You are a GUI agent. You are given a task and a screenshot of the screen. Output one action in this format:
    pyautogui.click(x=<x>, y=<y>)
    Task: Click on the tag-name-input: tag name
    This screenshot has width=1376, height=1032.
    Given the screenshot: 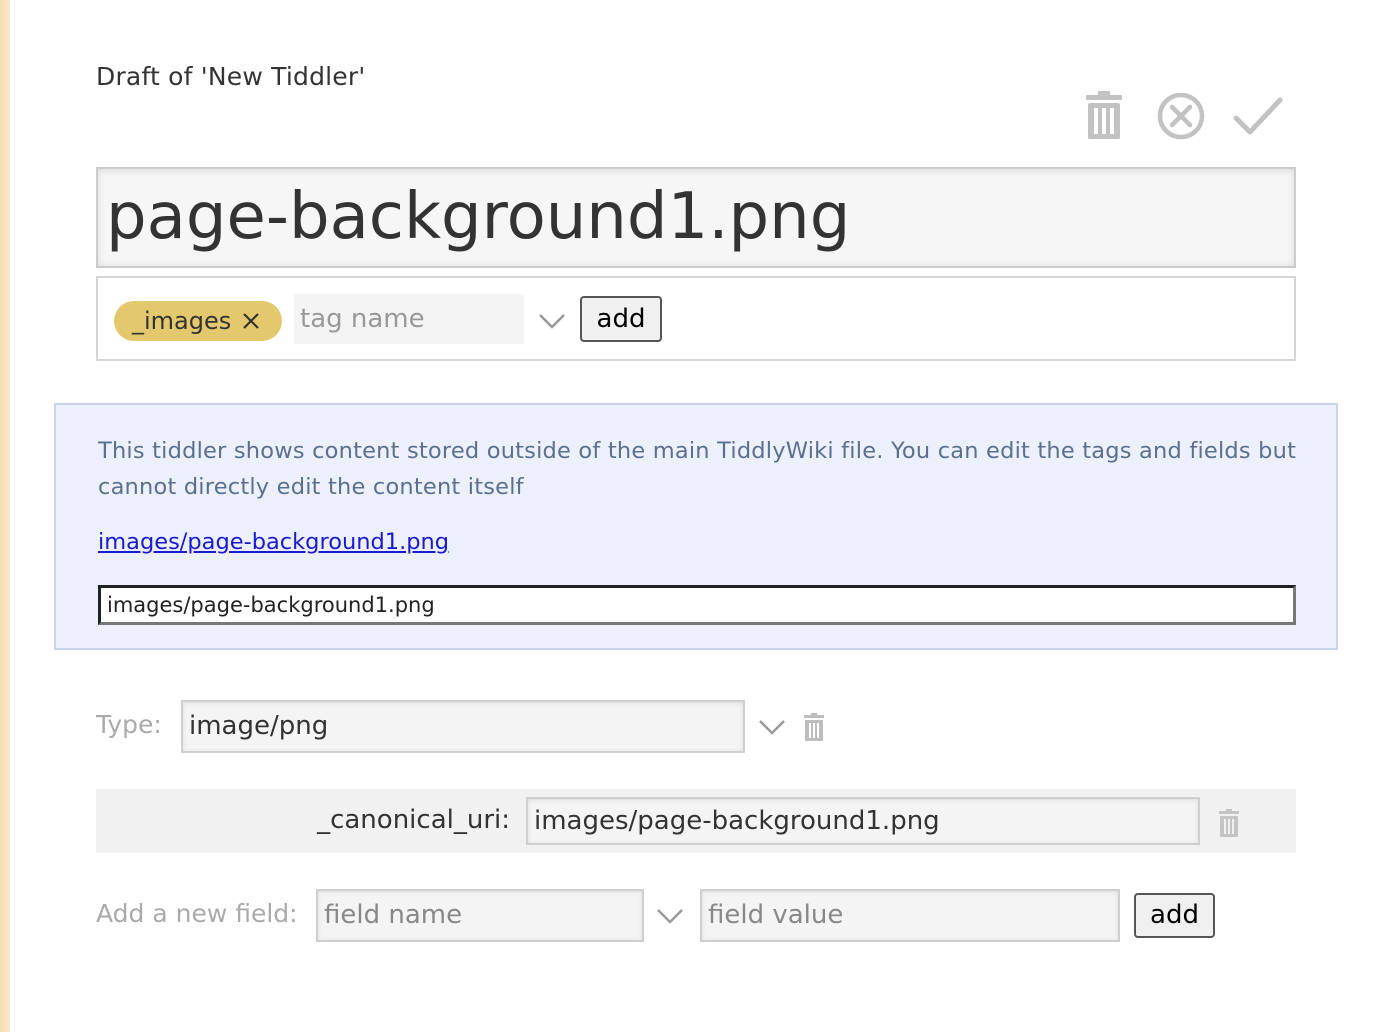 What is the action you would take?
    pyautogui.click(x=409, y=319)
    